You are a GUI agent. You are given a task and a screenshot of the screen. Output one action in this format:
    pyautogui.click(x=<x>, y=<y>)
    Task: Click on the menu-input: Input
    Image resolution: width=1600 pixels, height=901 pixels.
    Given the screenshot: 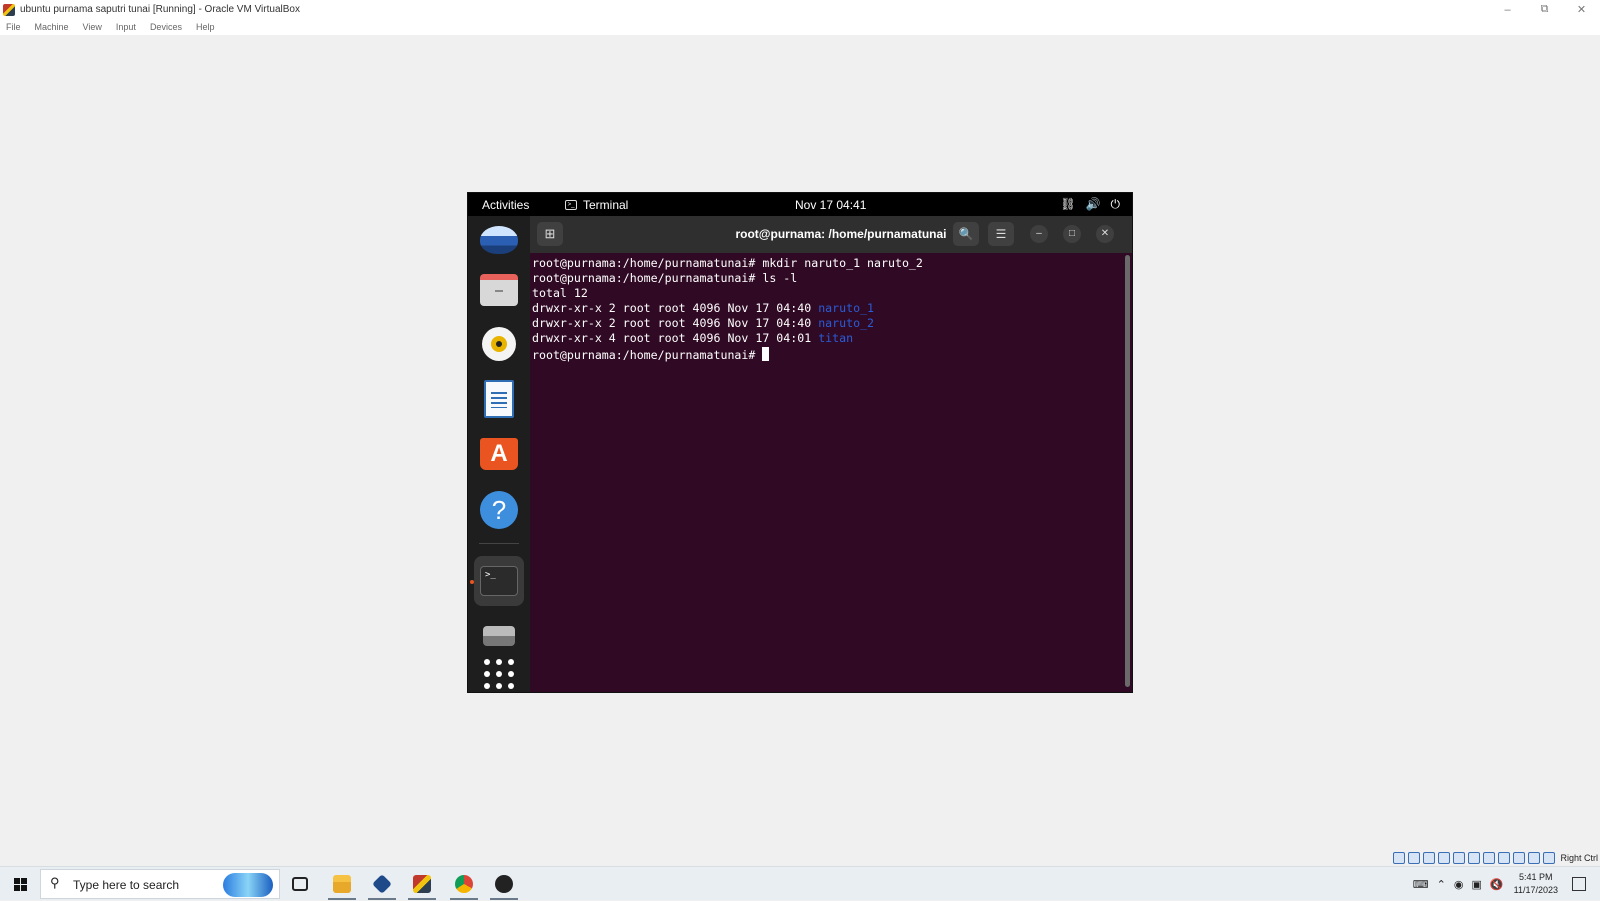 What is the action you would take?
    pyautogui.click(x=126, y=27)
    